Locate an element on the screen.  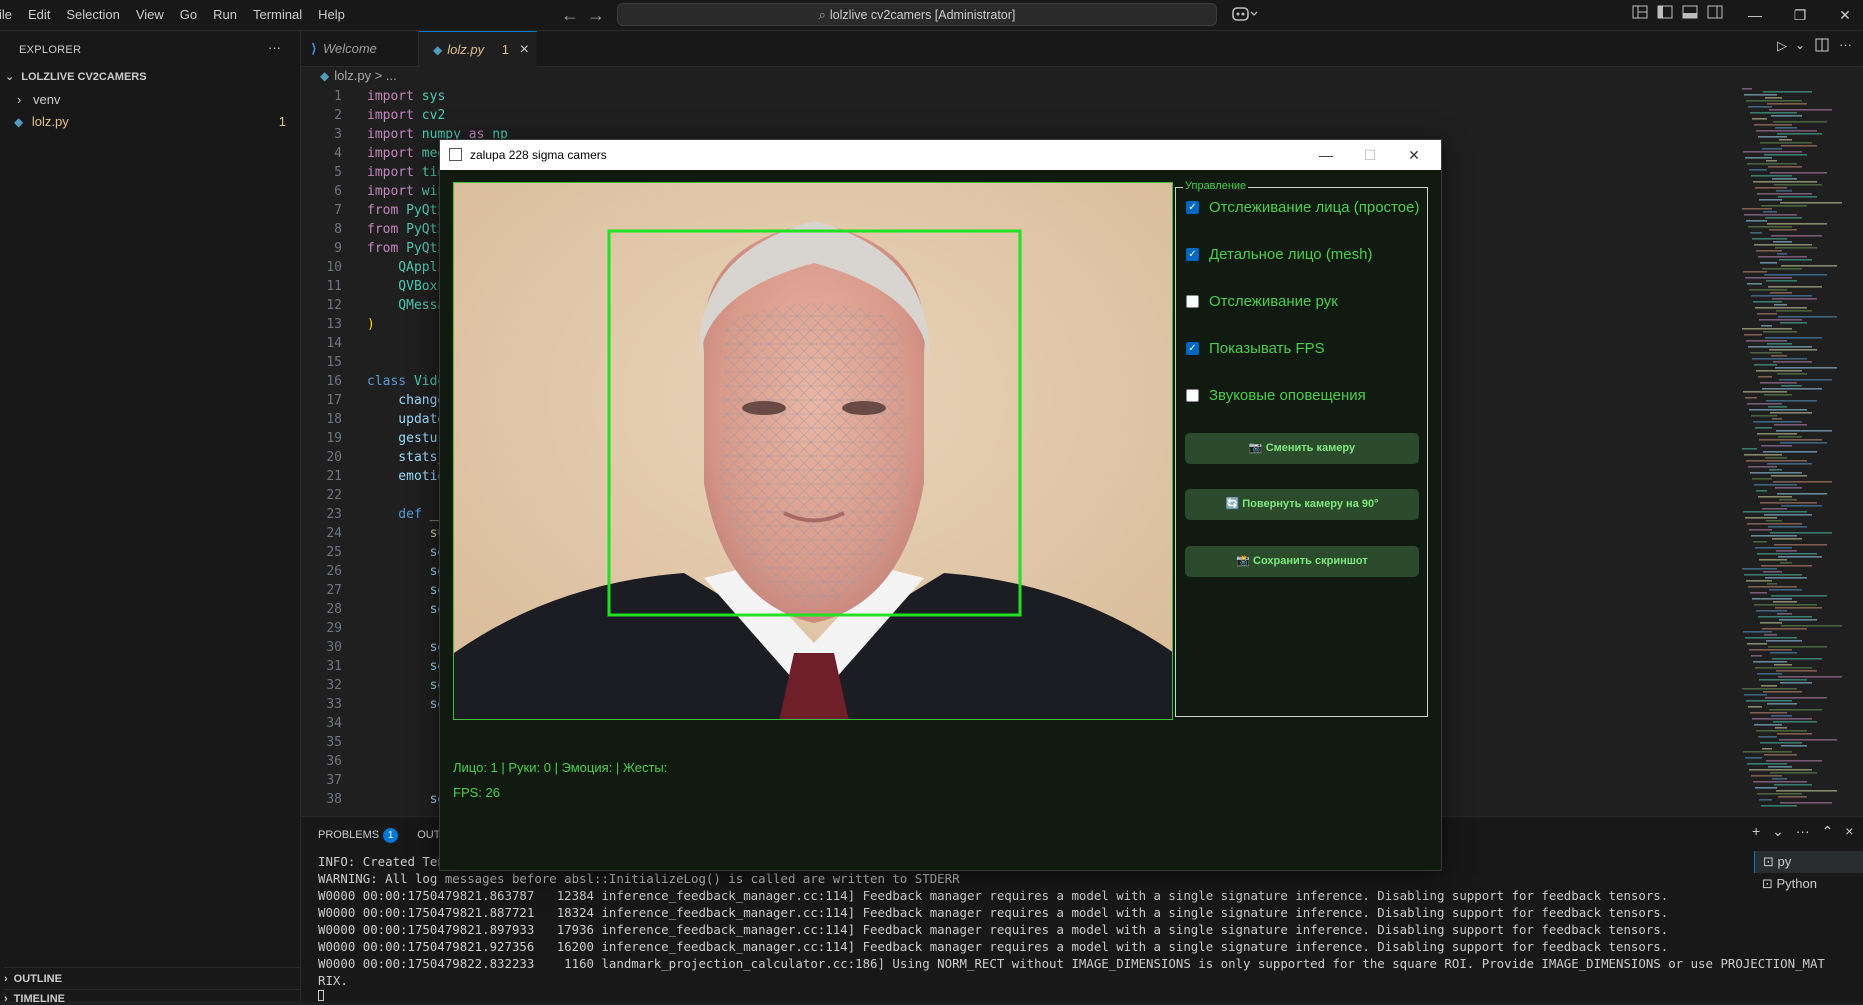
line-number: 13 is located at coordinates (334, 324).